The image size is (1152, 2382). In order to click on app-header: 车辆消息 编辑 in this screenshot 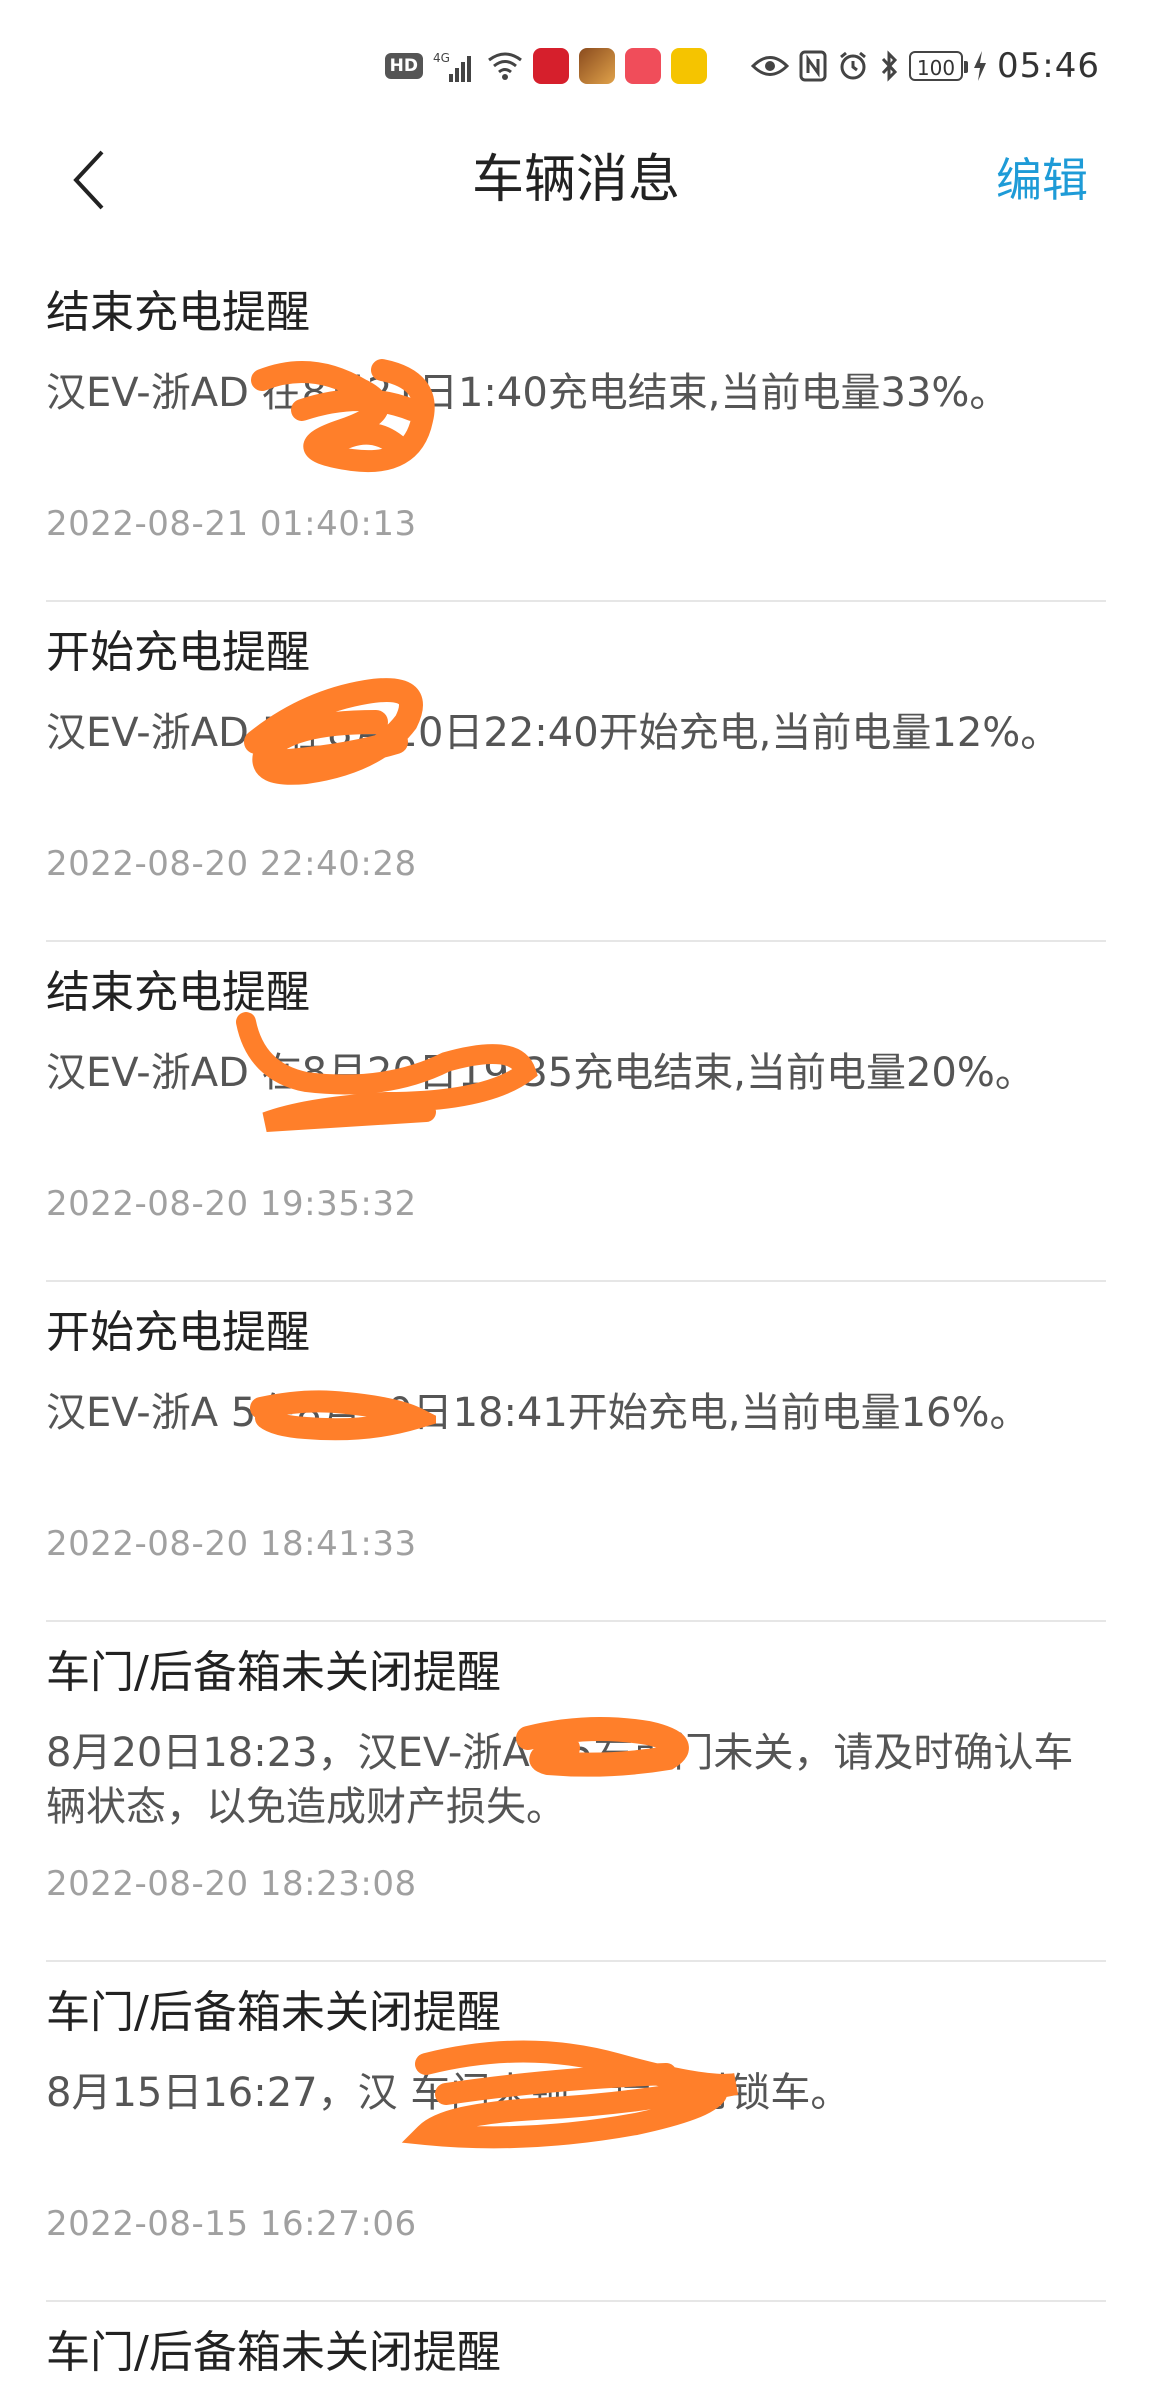, I will do `click(576, 180)`.